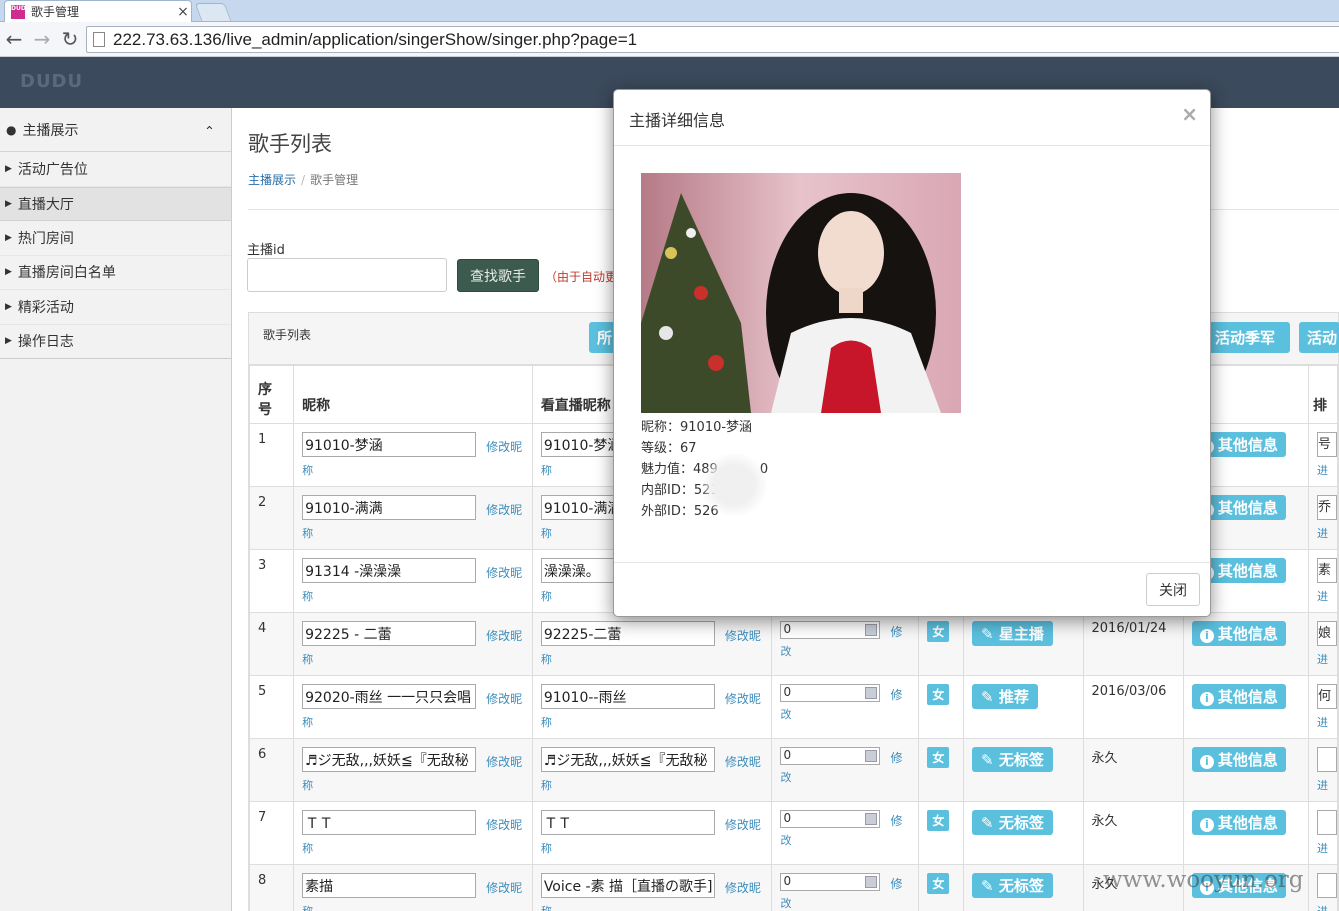  Describe the element at coordinates (677, 120) in the screenshot. I see `modal-title: 主播详细信息` at that location.